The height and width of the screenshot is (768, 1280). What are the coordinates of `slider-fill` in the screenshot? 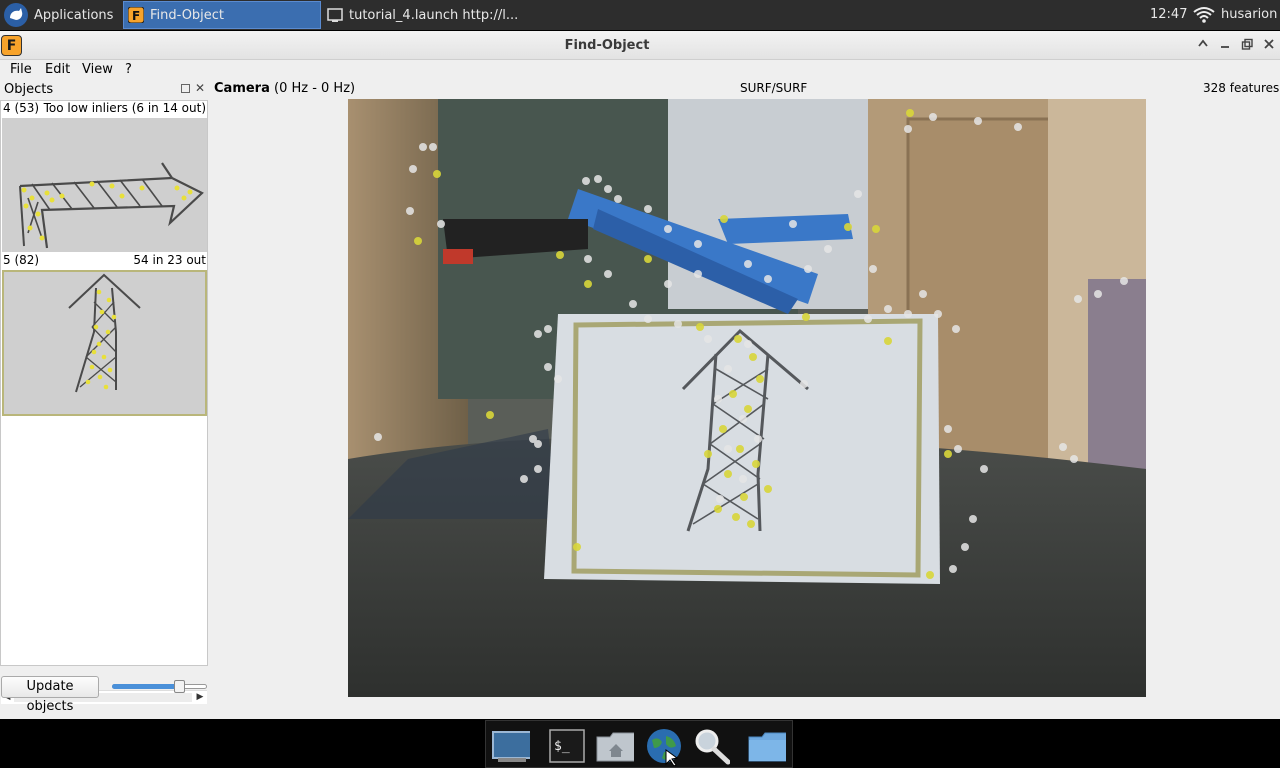 It's located at (145, 686).